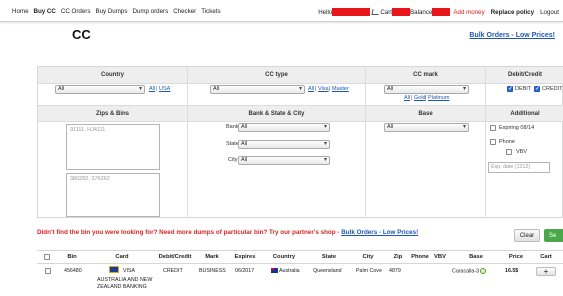 The image size is (563, 296). Describe the element at coordinates (368, 257) in the screenshot. I see `col-city: City` at that location.